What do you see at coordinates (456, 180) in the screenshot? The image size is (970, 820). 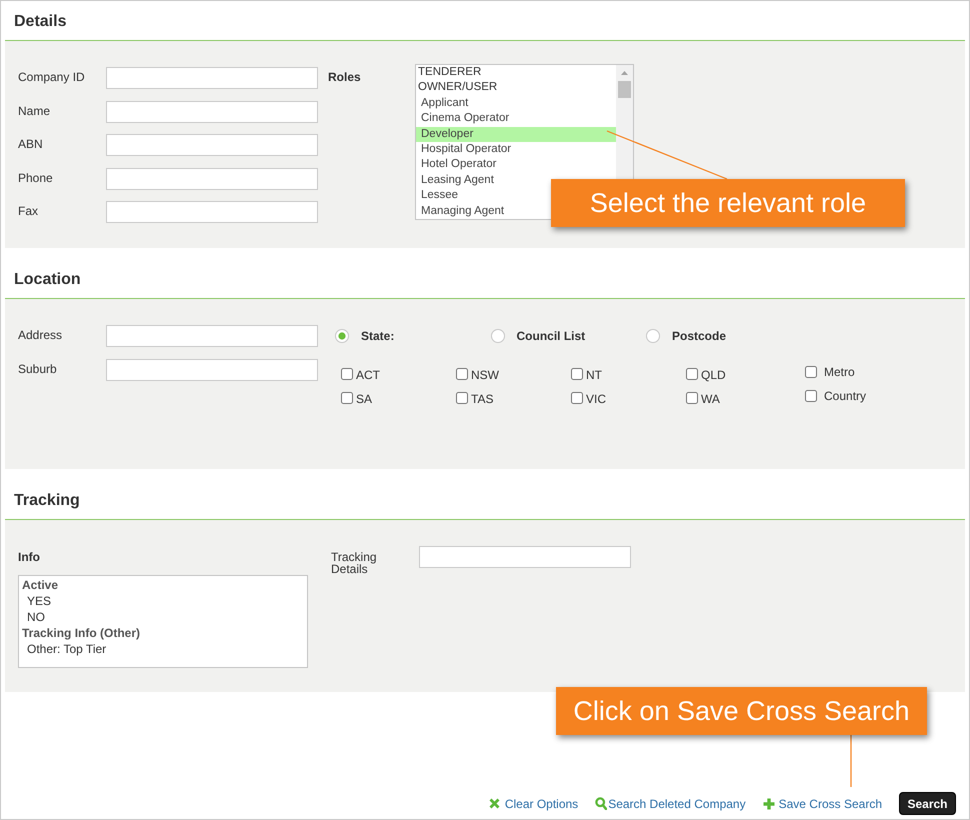 I see `list-option: Leasing Agent` at bounding box center [456, 180].